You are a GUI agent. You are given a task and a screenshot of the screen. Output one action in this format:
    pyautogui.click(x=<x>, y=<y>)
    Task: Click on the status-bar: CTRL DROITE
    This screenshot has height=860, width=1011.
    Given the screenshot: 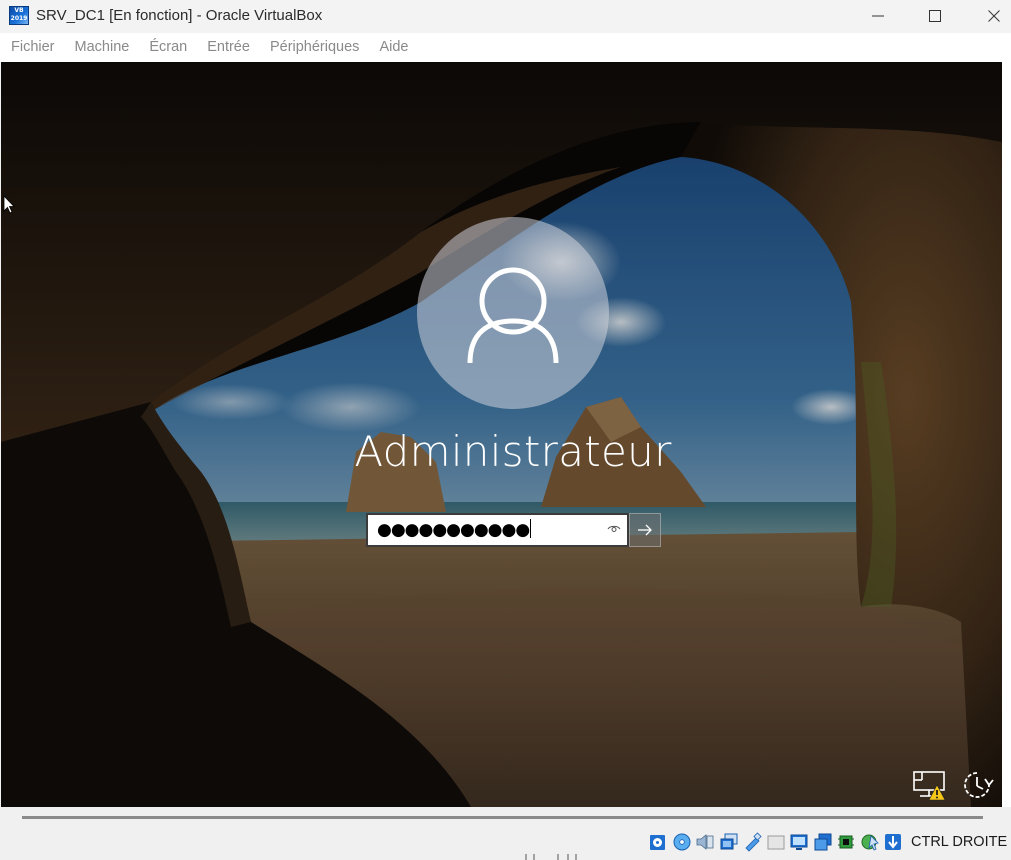 What is the action you would take?
    pyautogui.click(x=505, y=833)
    